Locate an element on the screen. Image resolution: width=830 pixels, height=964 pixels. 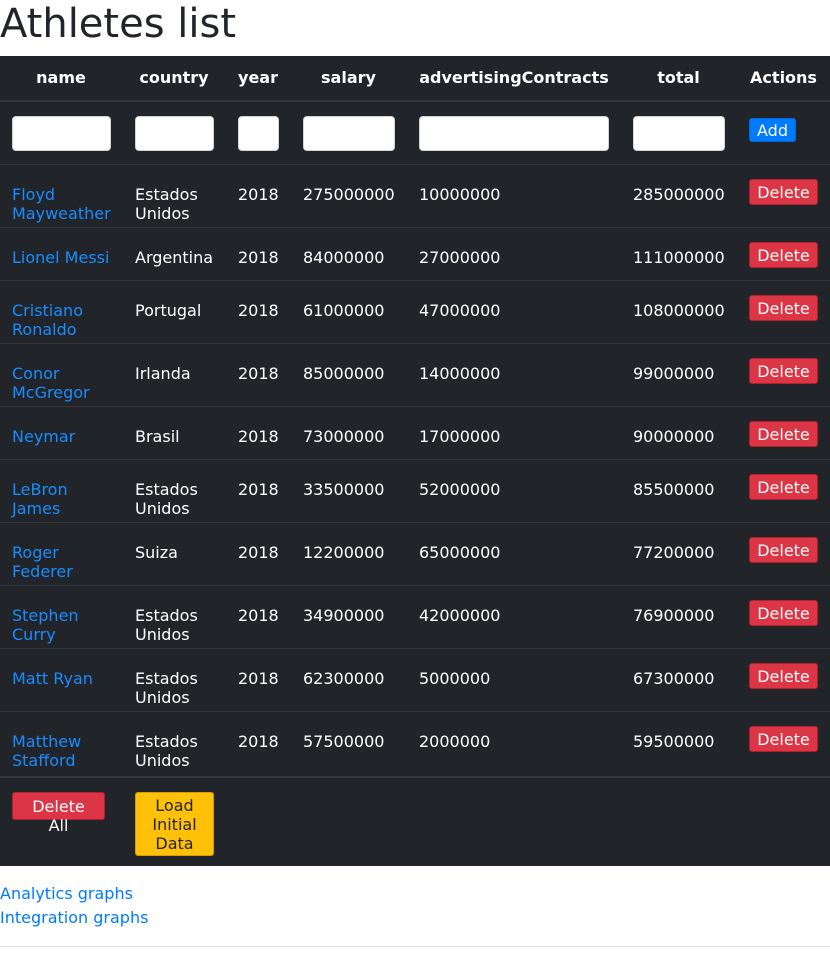
athlete-country: Irlanda is located at coordinates (163, 373).